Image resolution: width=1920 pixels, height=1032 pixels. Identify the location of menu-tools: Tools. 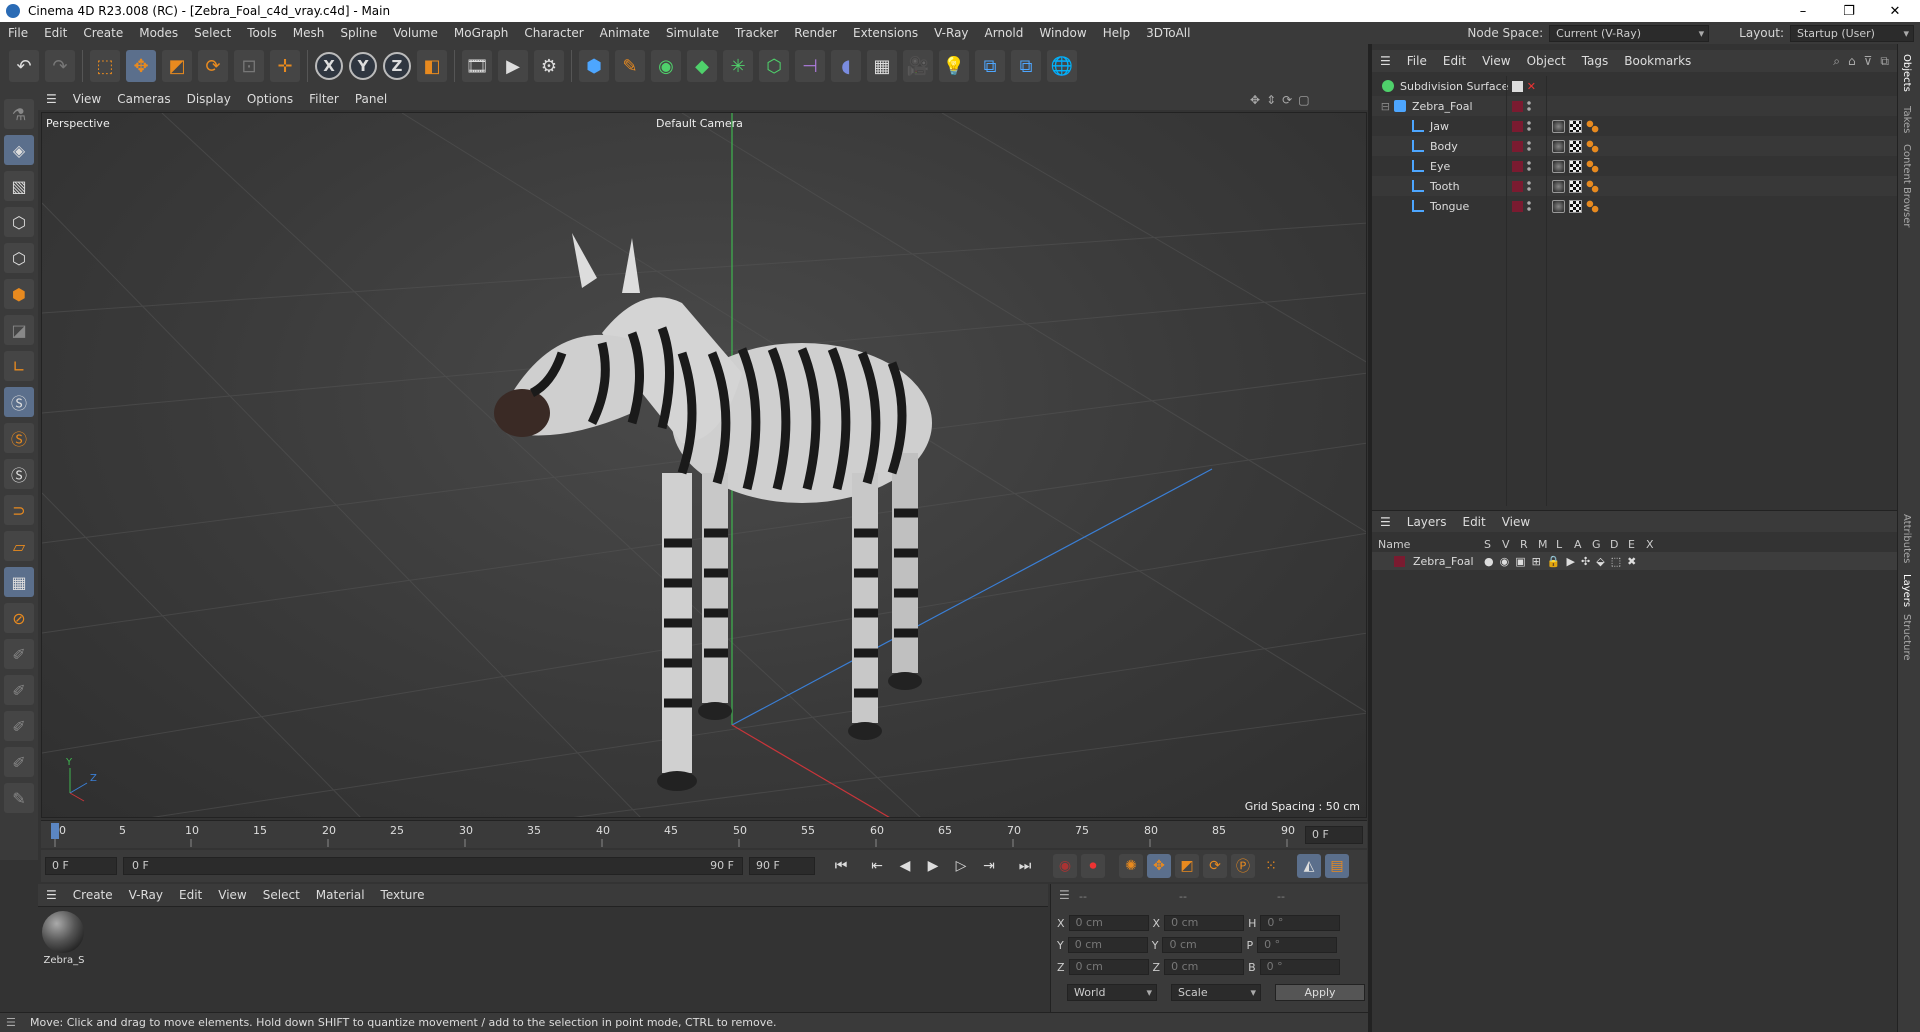
(262, 33).